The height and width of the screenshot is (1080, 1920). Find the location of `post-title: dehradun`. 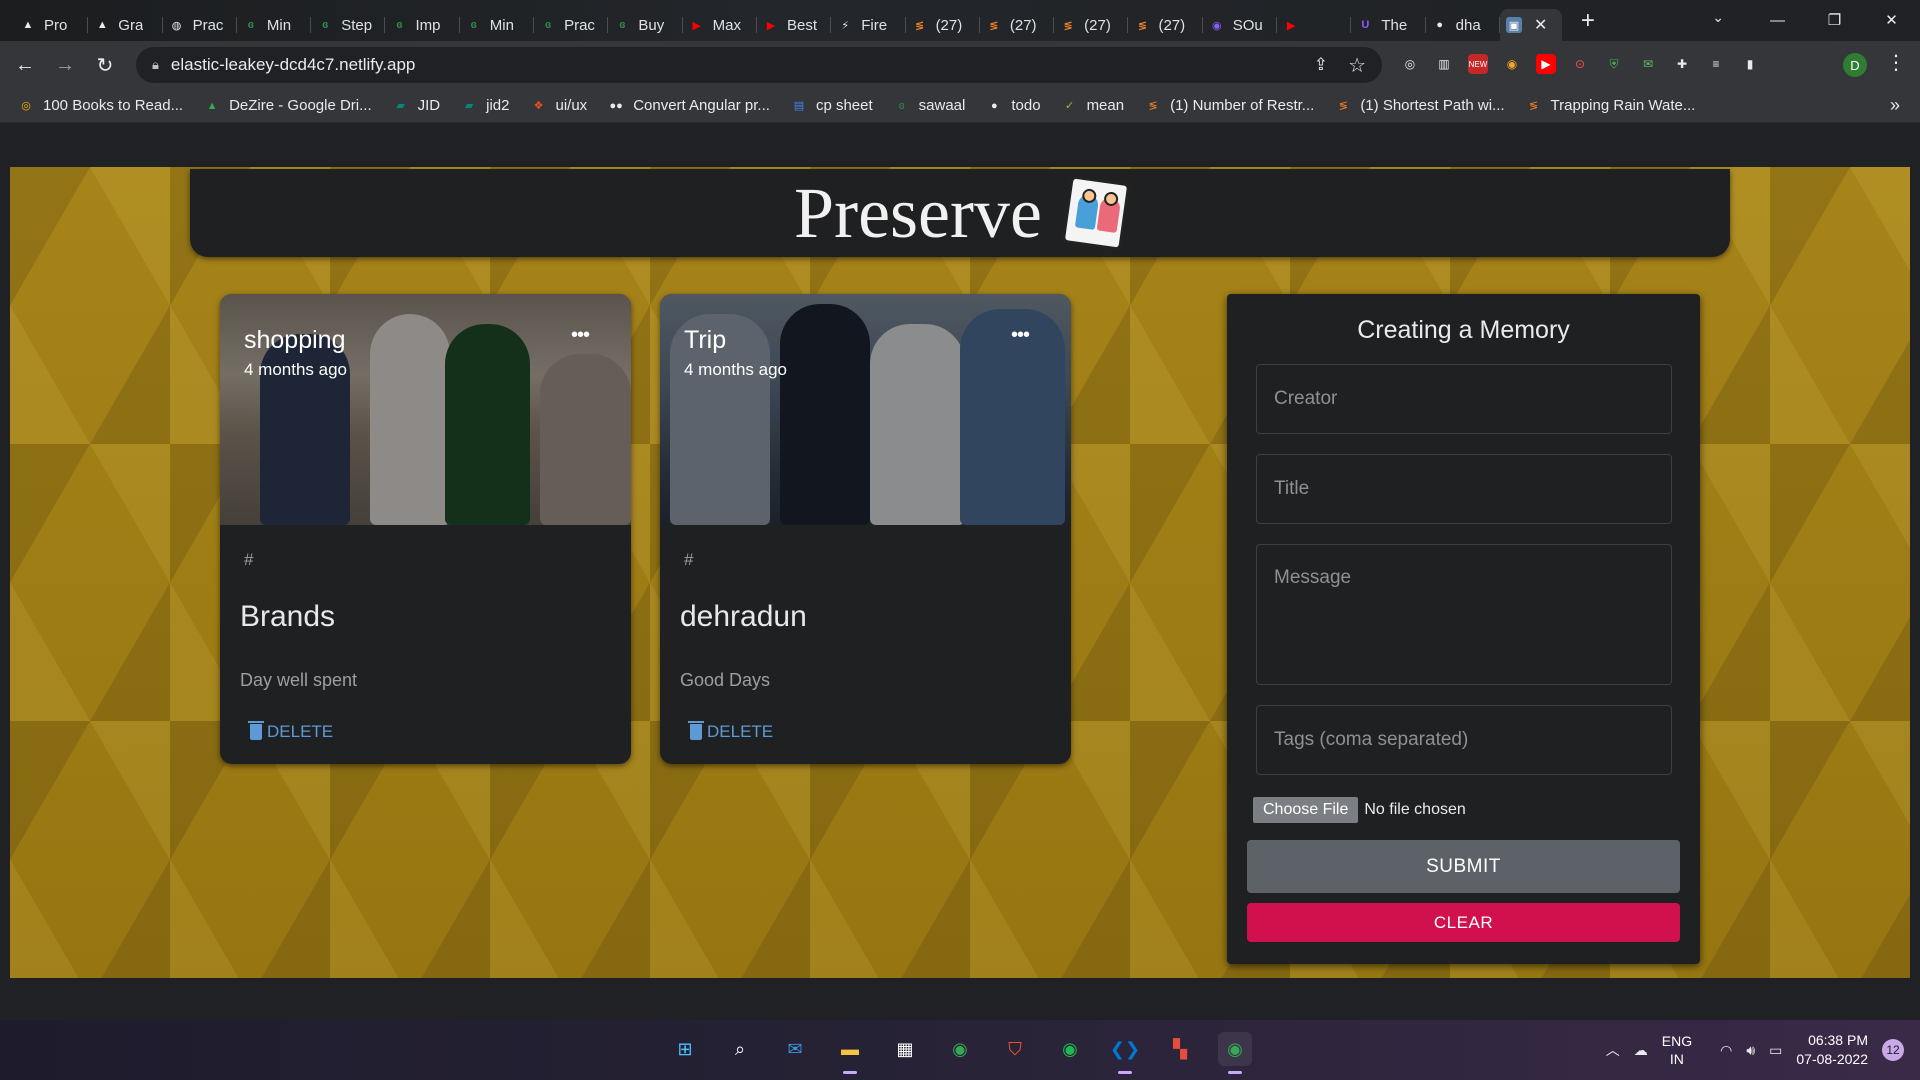

post-title: dehradun is located at coordinates (743, 616).